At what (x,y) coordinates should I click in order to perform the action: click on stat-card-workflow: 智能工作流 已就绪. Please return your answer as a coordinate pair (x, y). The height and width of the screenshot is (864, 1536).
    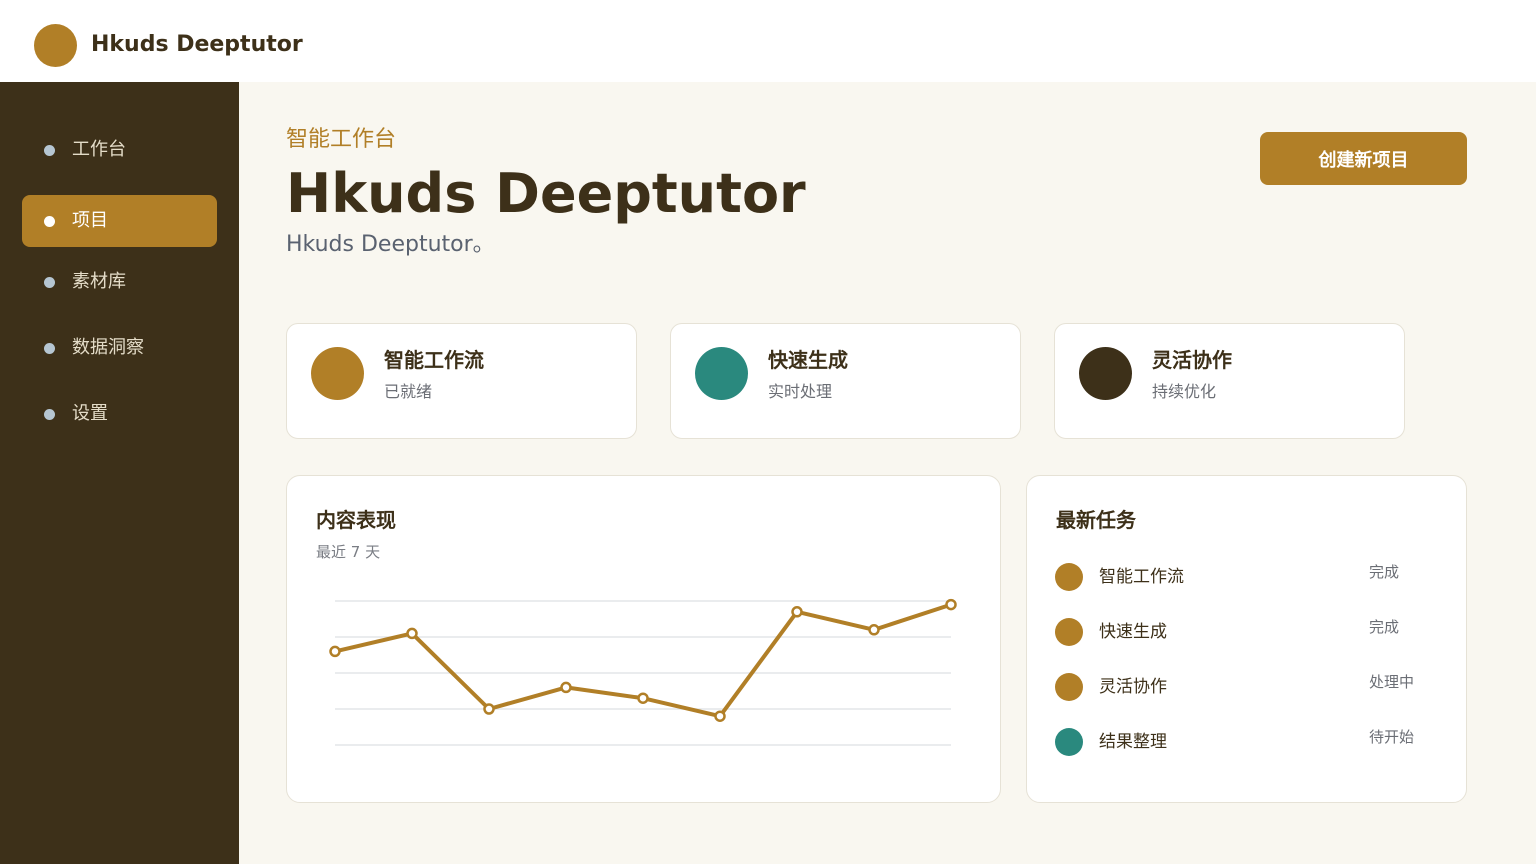
    Looking at the image, I should click on (461, 381).